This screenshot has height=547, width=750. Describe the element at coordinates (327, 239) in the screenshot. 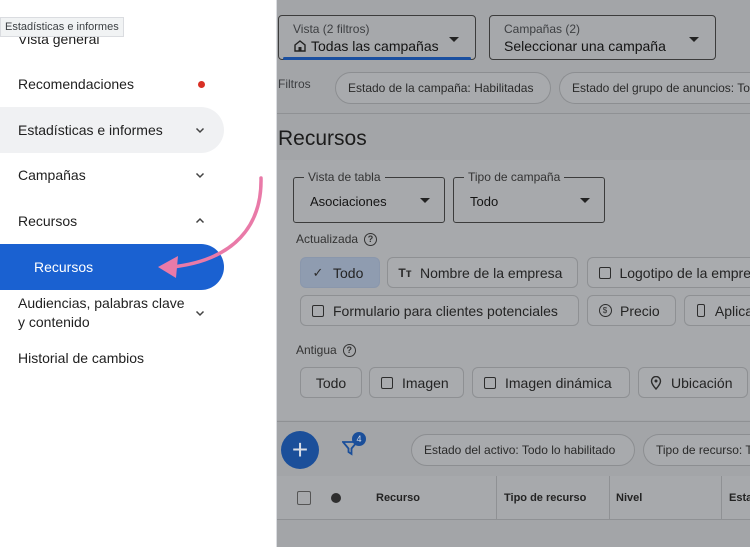

I see `updated-label: Actualizada` at that location.